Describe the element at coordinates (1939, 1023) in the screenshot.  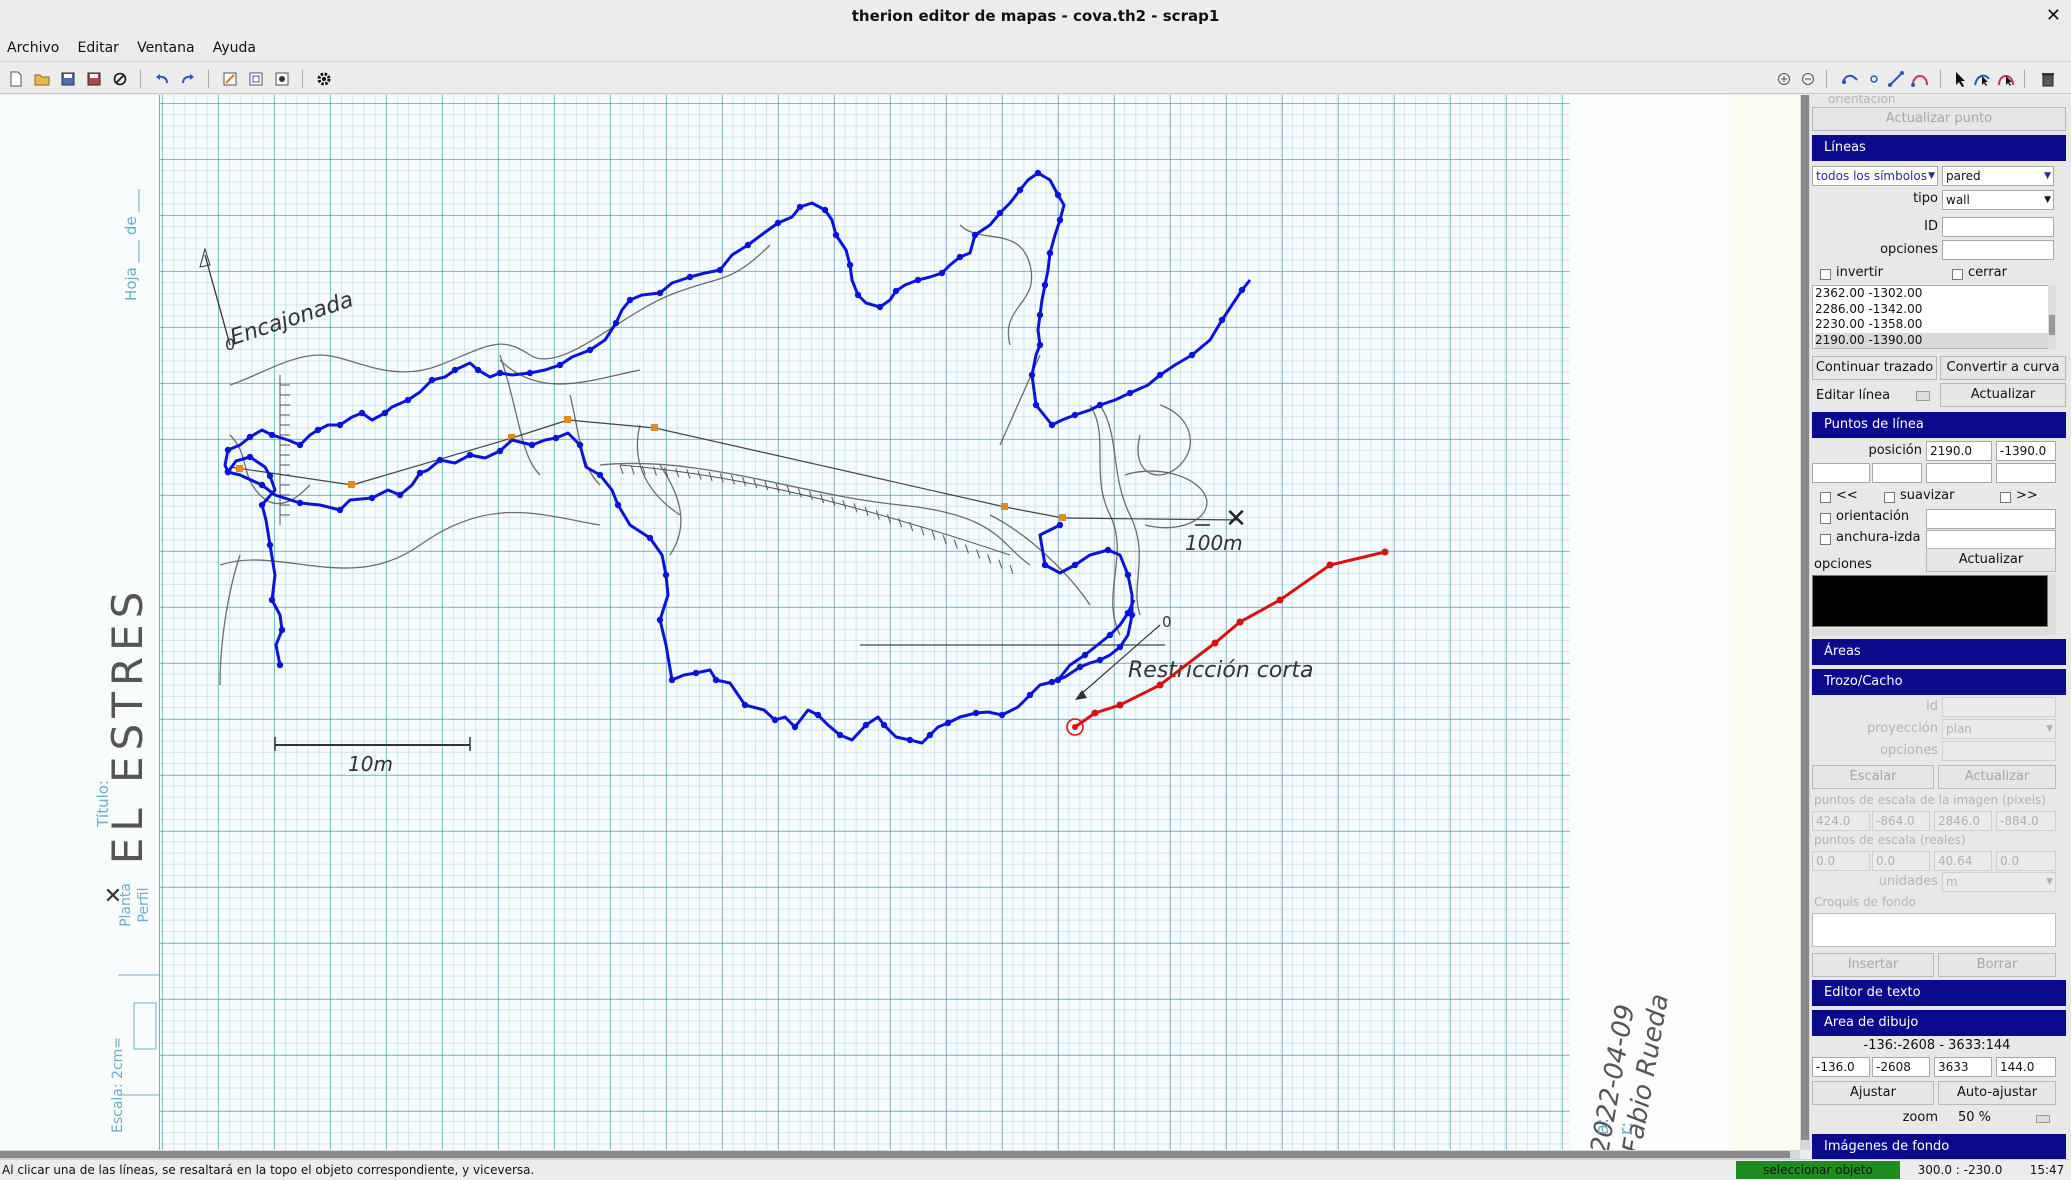
I see `area-dibujo-section-header: Area de dibujo` at that location.